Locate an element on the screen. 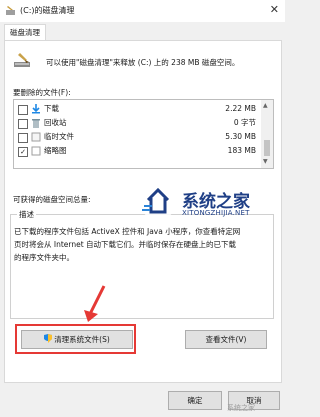 This screenshot has height=417, width=320. view-files-button: 查看文件(V) is located at coordinates (226, 339).